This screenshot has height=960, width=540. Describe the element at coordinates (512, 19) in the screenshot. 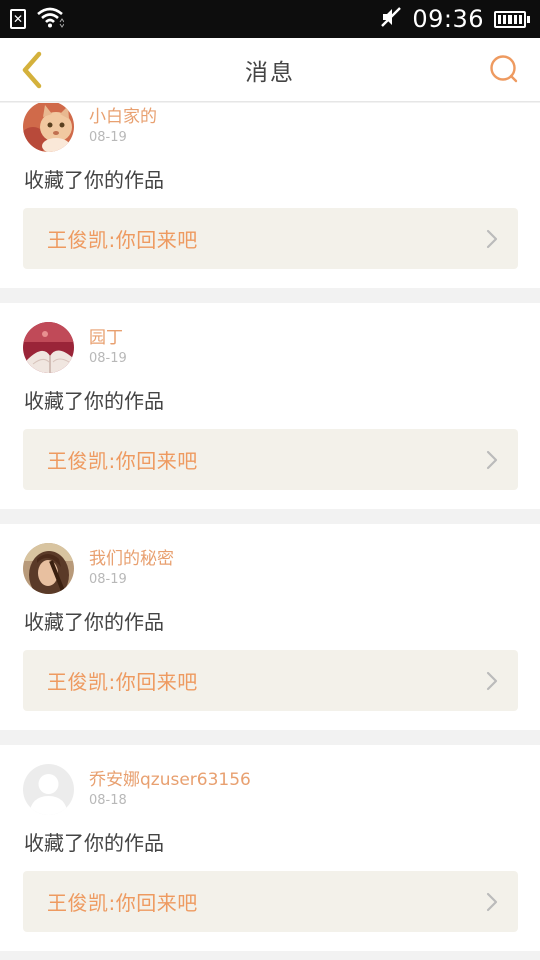

I see `battery-icon` at that location.